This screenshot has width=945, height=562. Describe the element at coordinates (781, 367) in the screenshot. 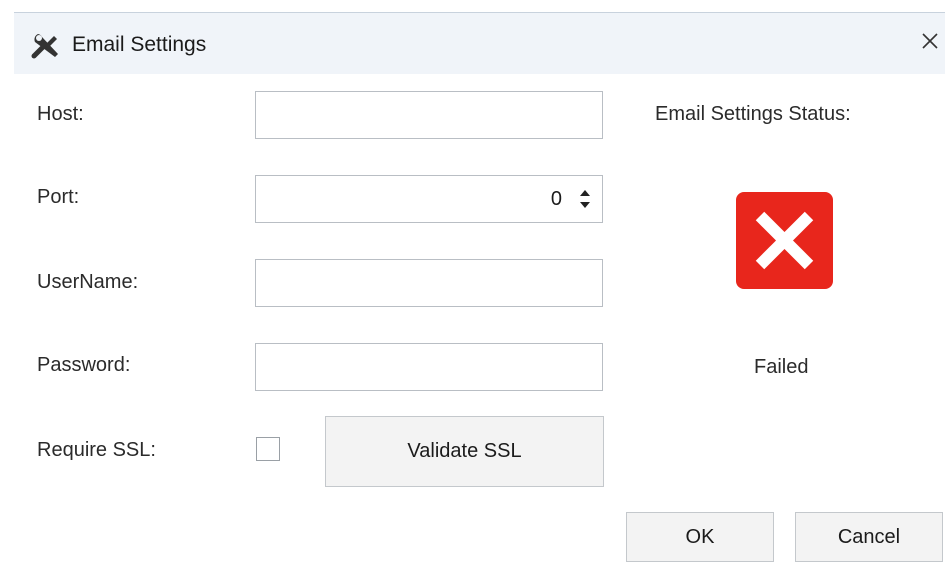

I see `status-text: Failed` at that location.